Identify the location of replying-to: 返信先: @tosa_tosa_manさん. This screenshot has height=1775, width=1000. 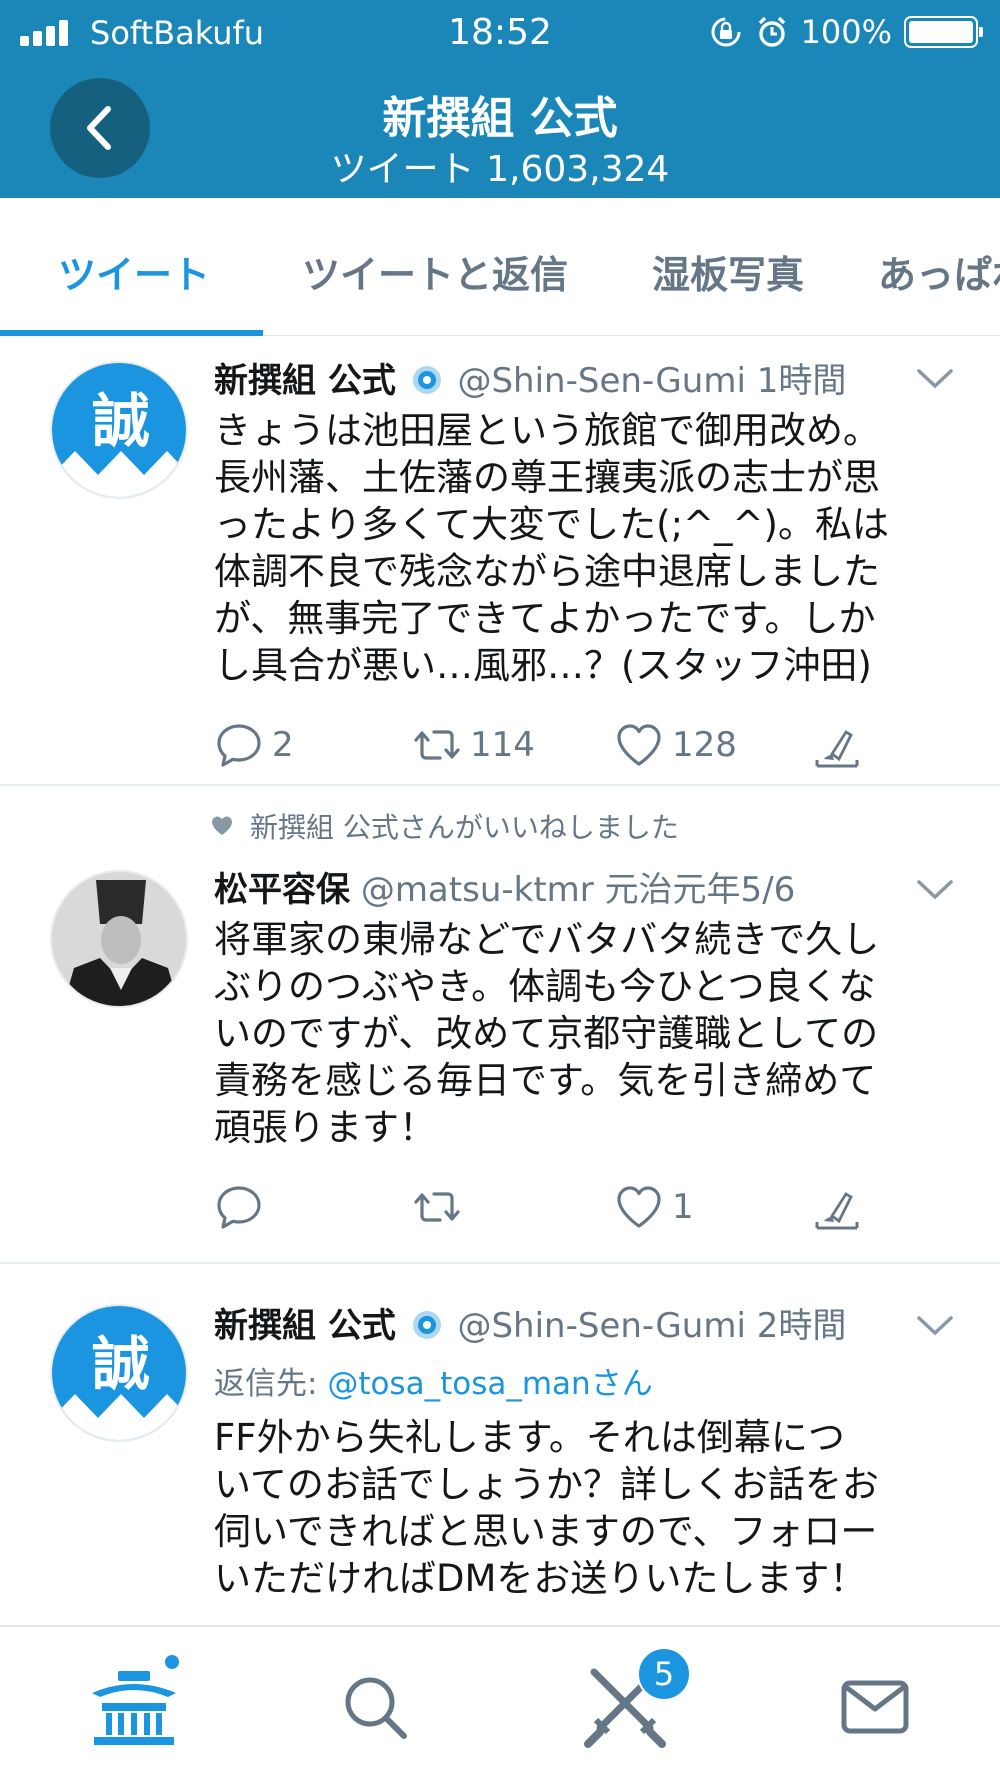
(433, 1380).